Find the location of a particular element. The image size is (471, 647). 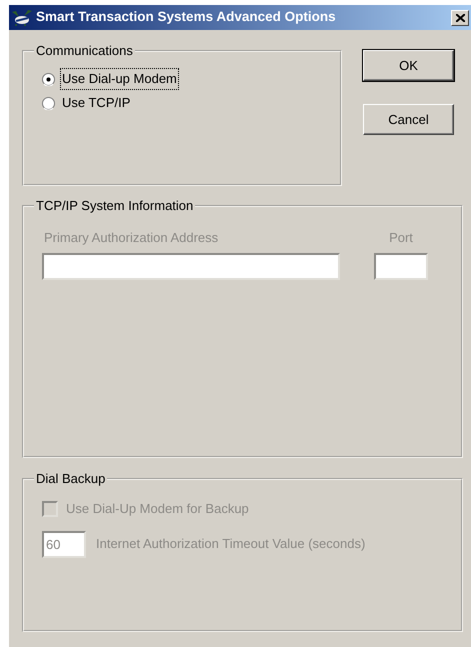

timeout-label: Internet Authorization Timeout Value (seconds) is located at coordinates (231, 544).